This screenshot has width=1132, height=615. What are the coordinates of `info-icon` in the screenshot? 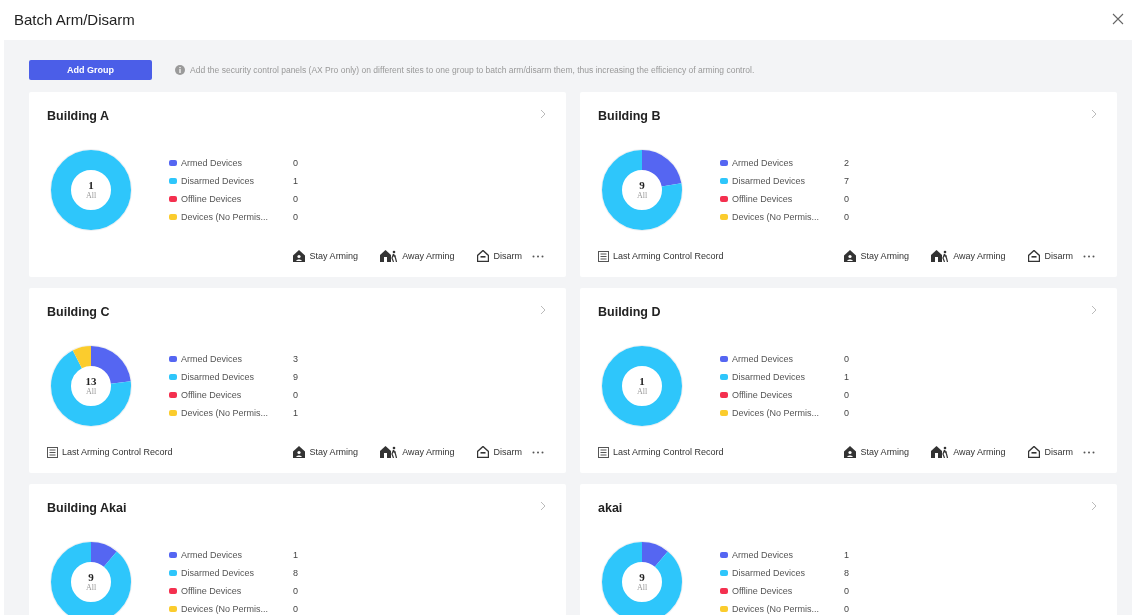 It's located at (180, 70).